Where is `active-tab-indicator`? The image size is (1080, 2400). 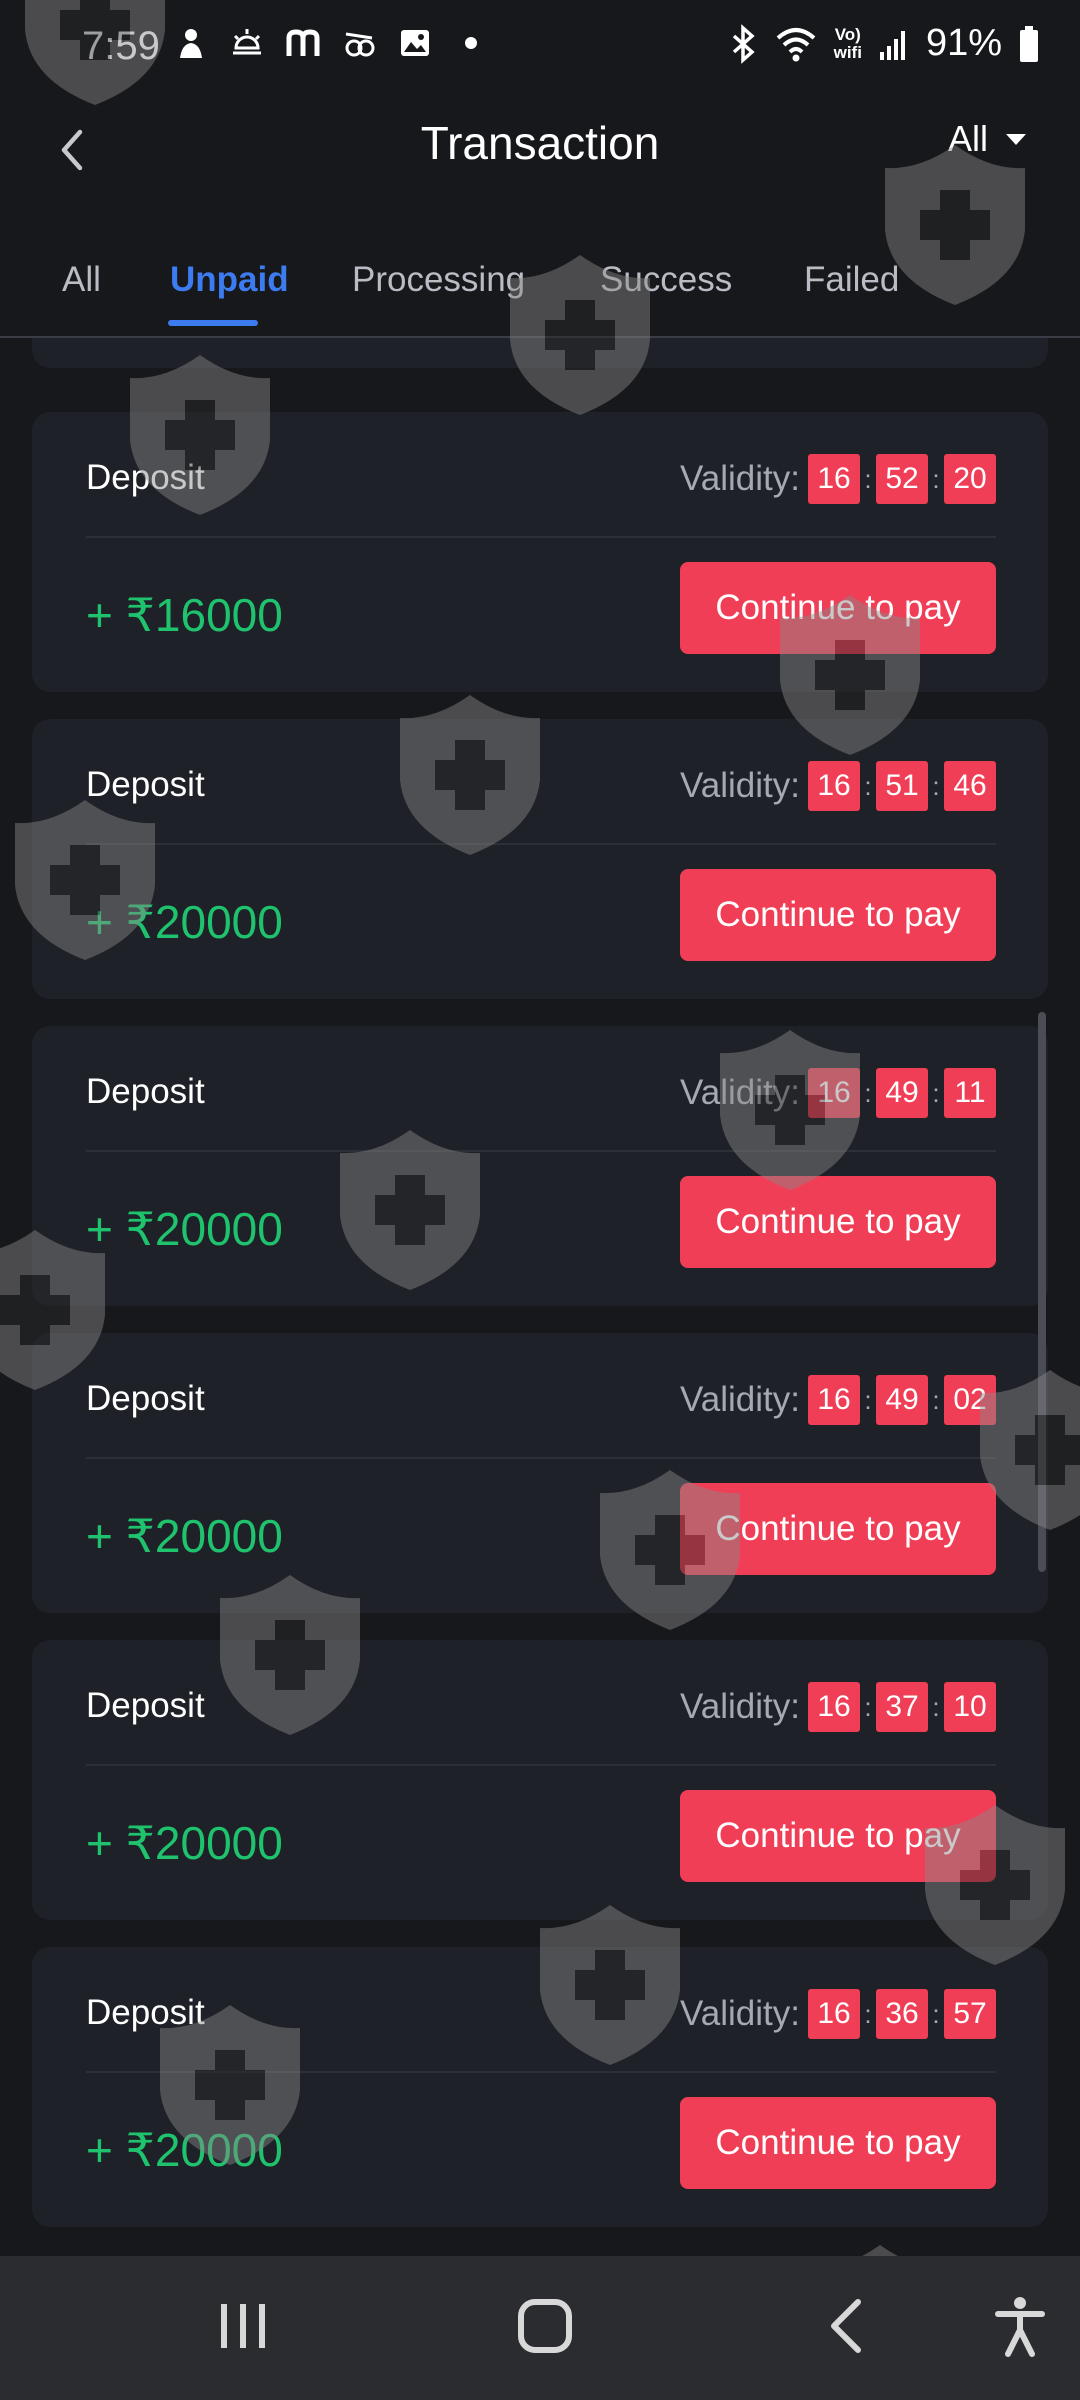
active-tab-indicator is located at coordinates (213, 323).